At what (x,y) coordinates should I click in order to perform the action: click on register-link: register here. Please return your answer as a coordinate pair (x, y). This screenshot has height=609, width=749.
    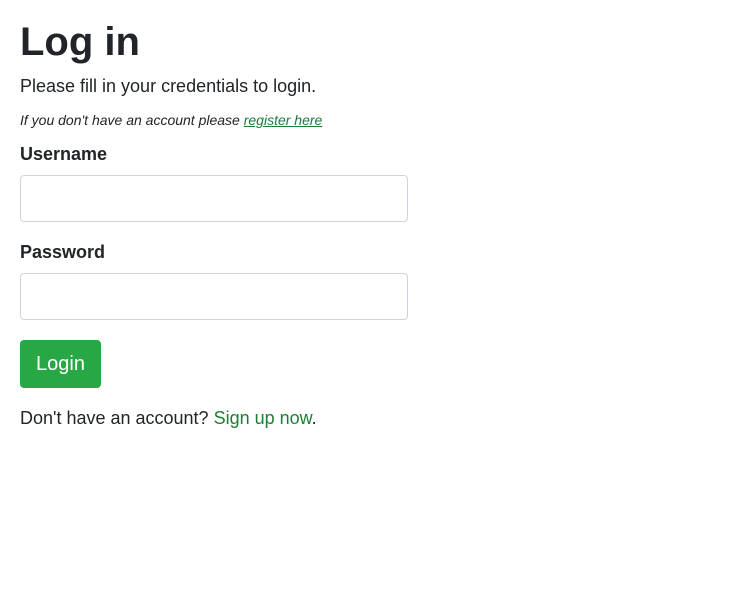
    Looking at the image, I should click on (283, 120).